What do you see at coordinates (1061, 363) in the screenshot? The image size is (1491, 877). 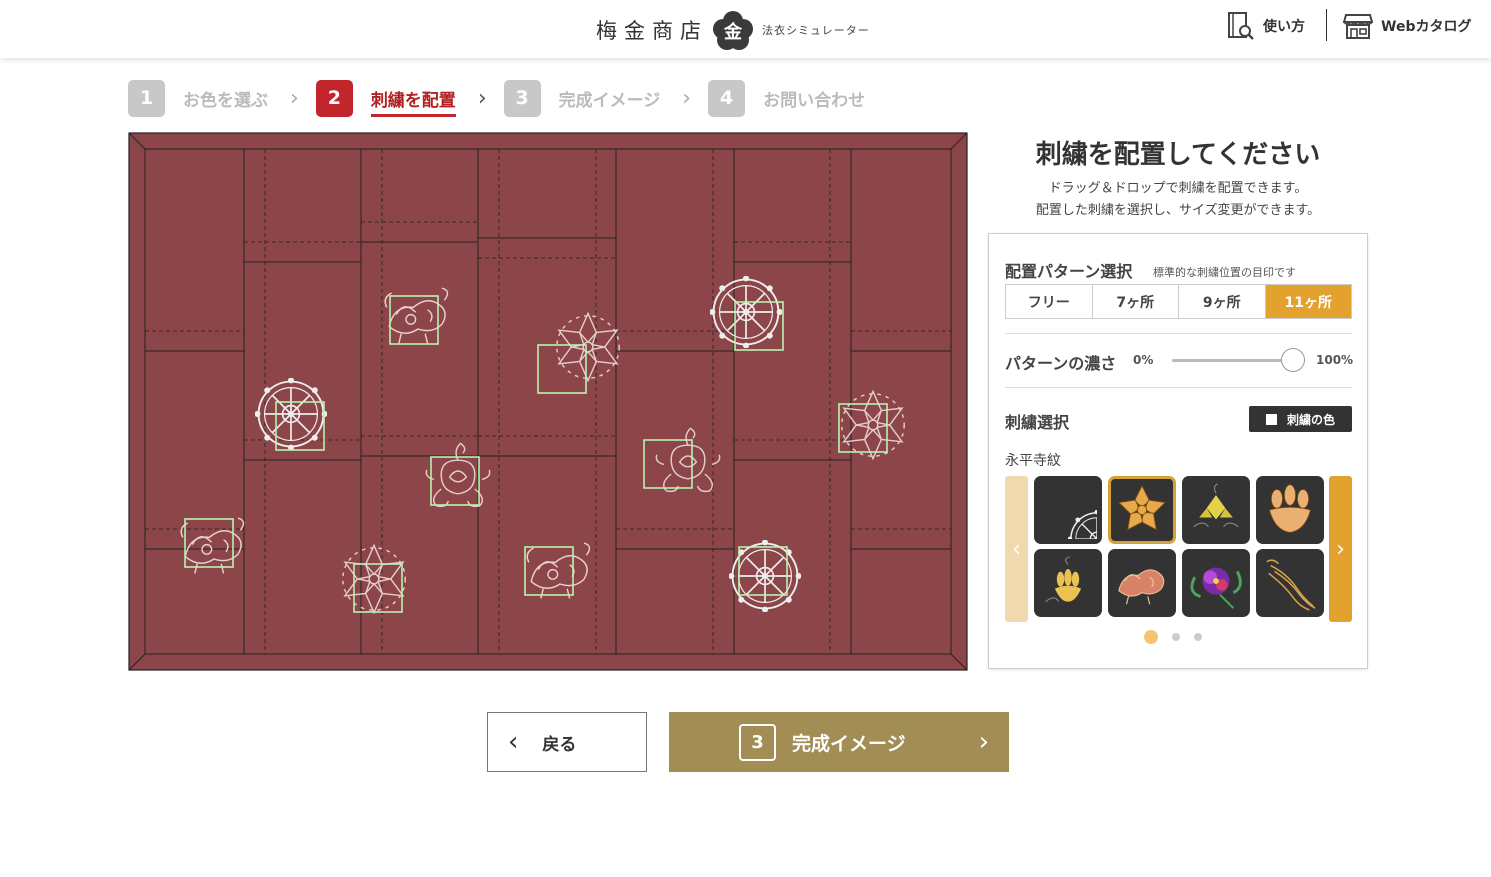 I see `density-label: パターンの濃さ` at bounding box center [1061, 363].